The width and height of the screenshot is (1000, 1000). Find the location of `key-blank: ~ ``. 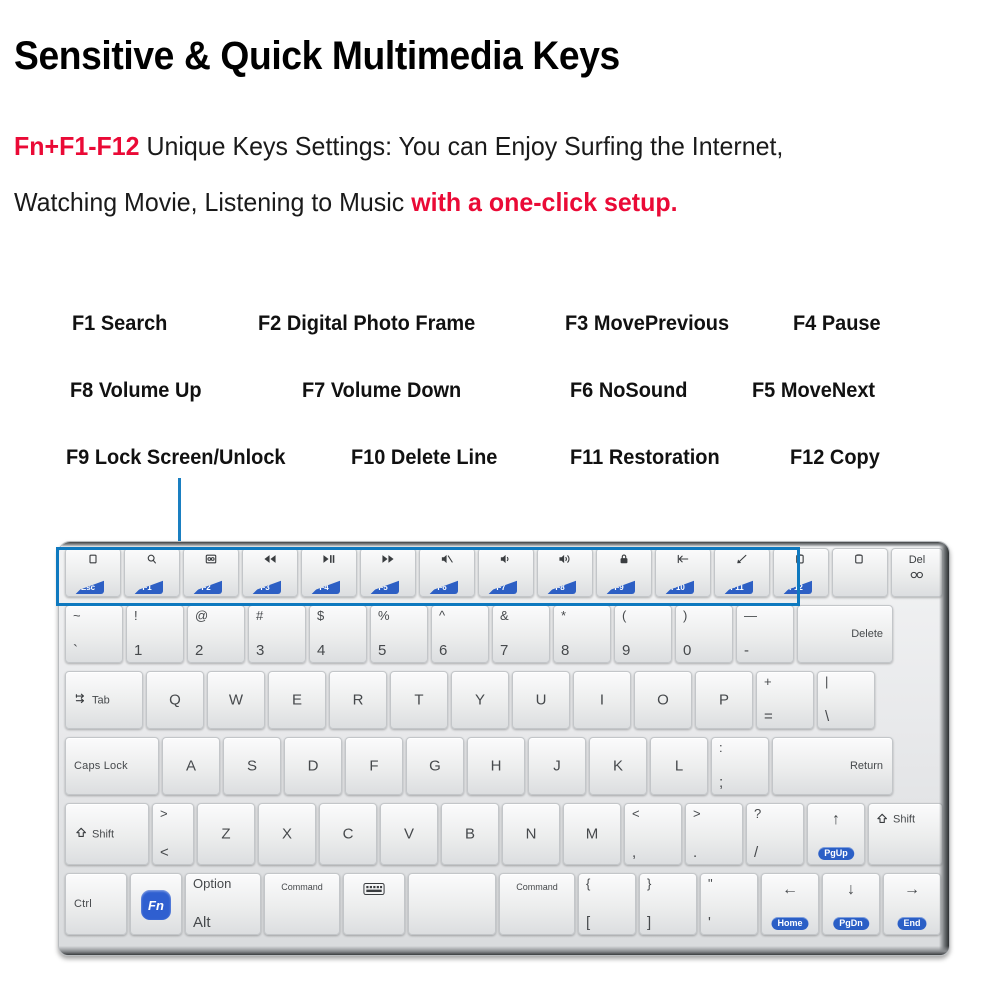

key-blank: ~ ` is located at coordinates (94, 634).